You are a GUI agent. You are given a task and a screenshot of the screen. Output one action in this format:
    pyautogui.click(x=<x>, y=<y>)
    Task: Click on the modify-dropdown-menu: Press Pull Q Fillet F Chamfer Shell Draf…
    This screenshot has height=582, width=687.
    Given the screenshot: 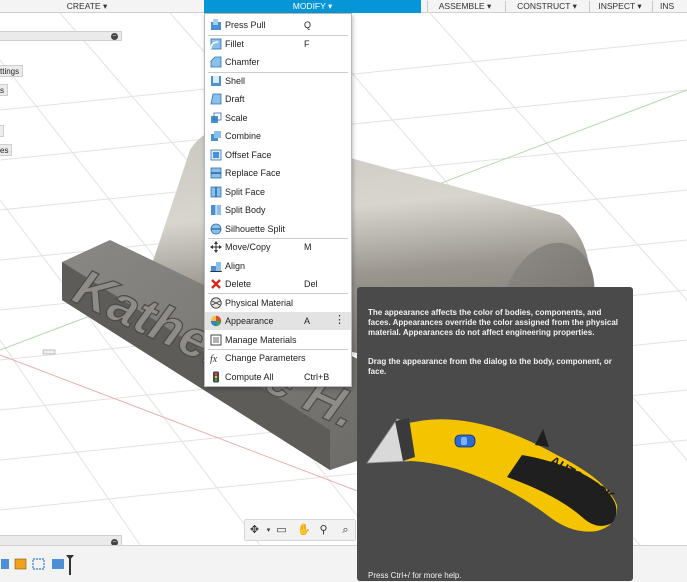 What is the action you would take?
    pyautogui.click(x=278, y=200)
    